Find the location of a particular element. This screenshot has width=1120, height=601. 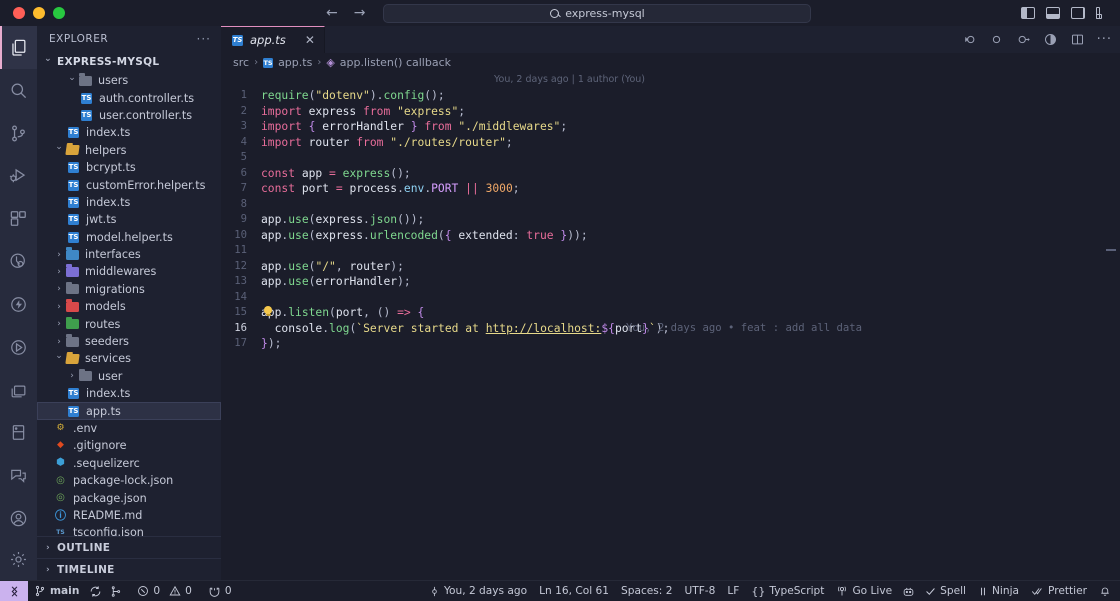

outline-section: OUTLINE is located at coordinates (129, 547).